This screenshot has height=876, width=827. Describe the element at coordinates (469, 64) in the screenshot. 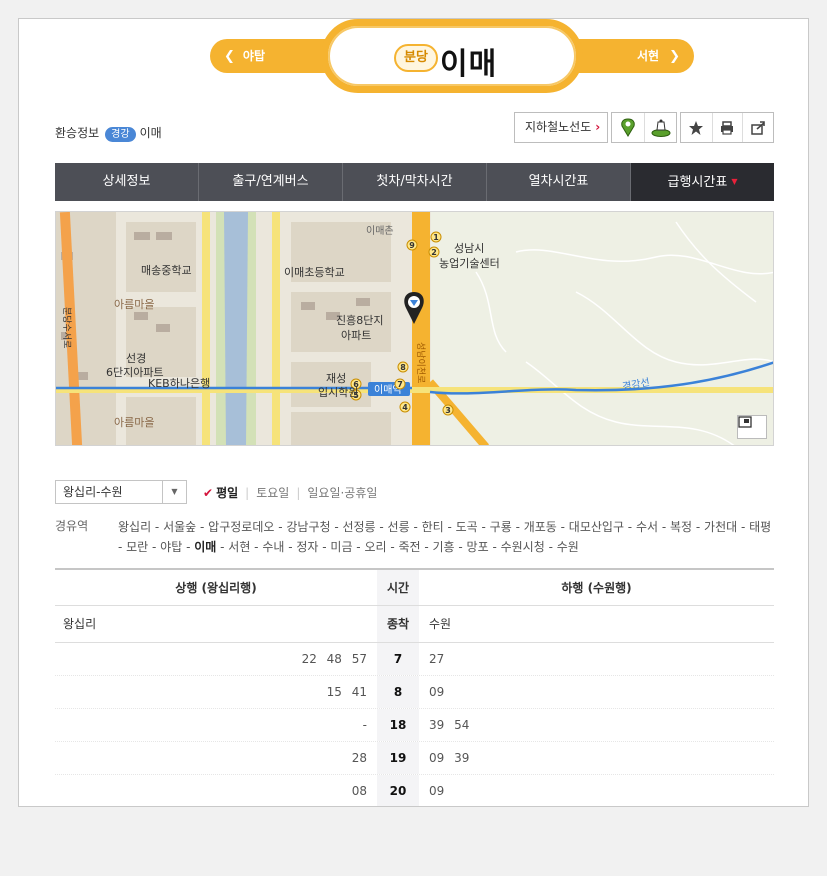

I see `station-name: 이매` at that location.